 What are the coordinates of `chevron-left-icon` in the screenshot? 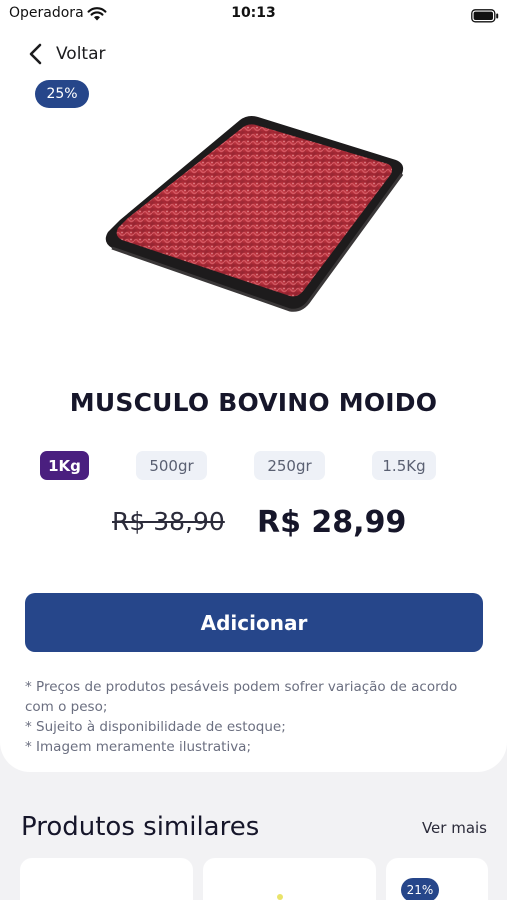 It's located at (35, 54).